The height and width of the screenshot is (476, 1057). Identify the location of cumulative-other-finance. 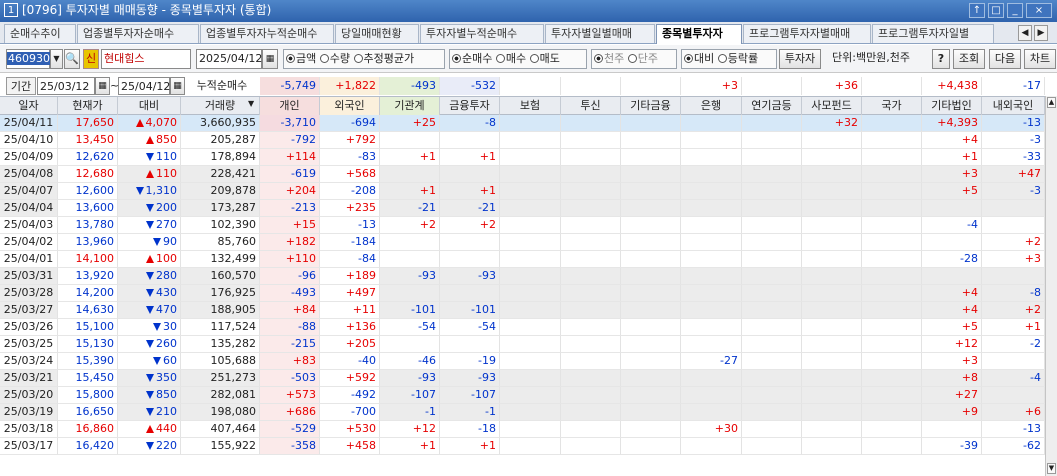
(651, 86).